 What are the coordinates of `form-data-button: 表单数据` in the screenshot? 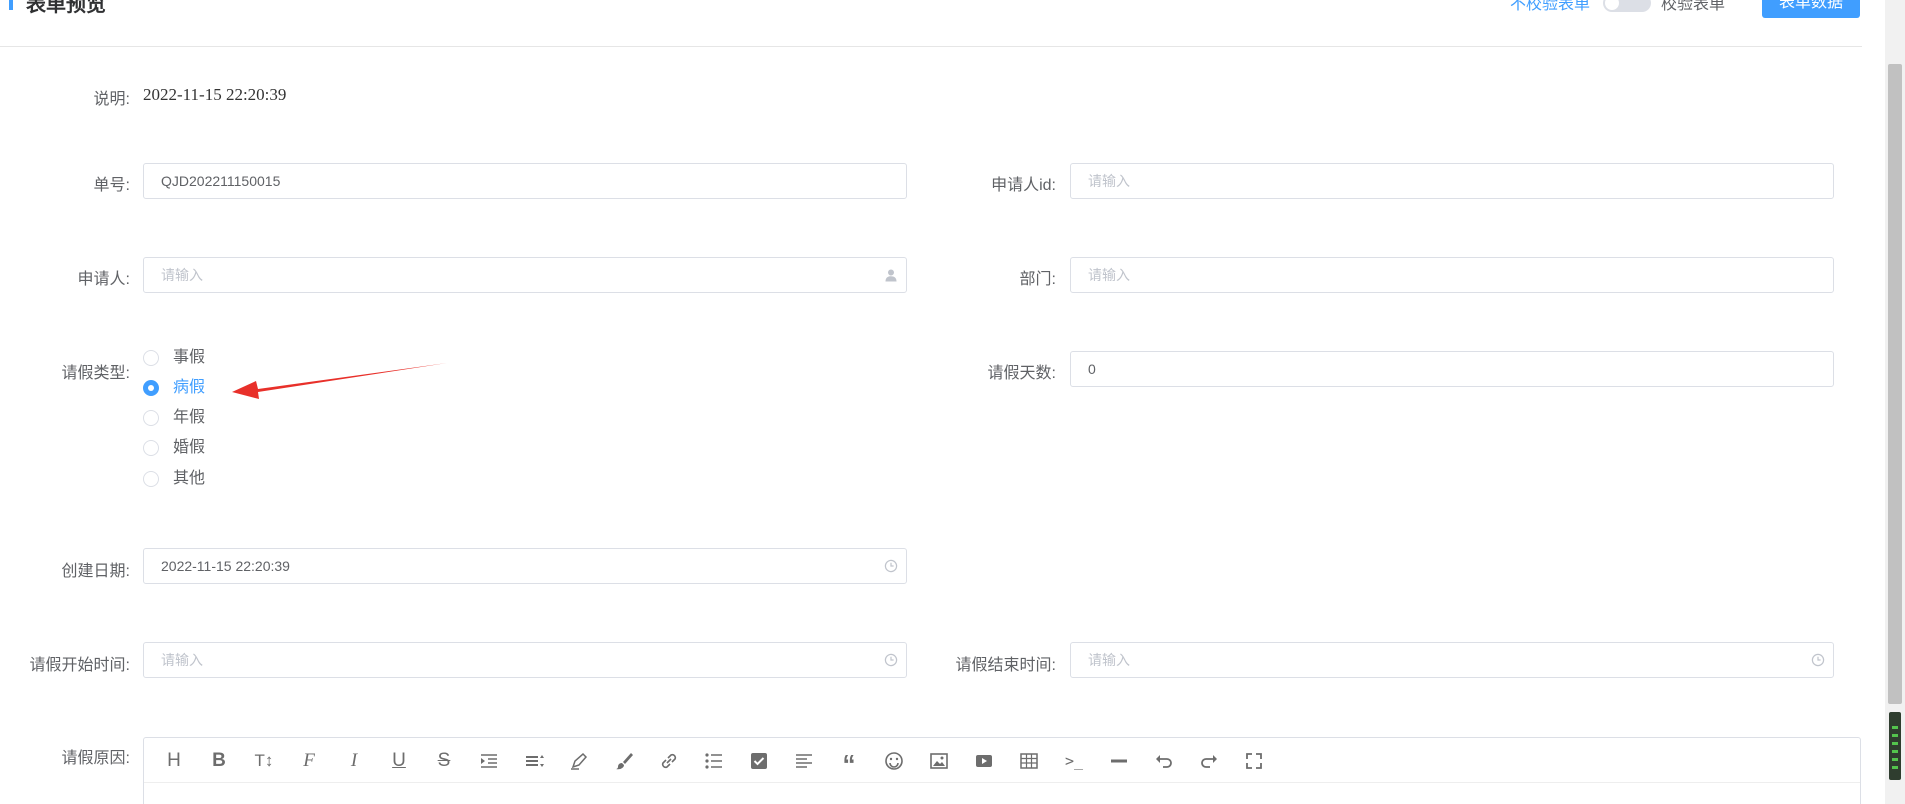 It's located at (1811, 9).